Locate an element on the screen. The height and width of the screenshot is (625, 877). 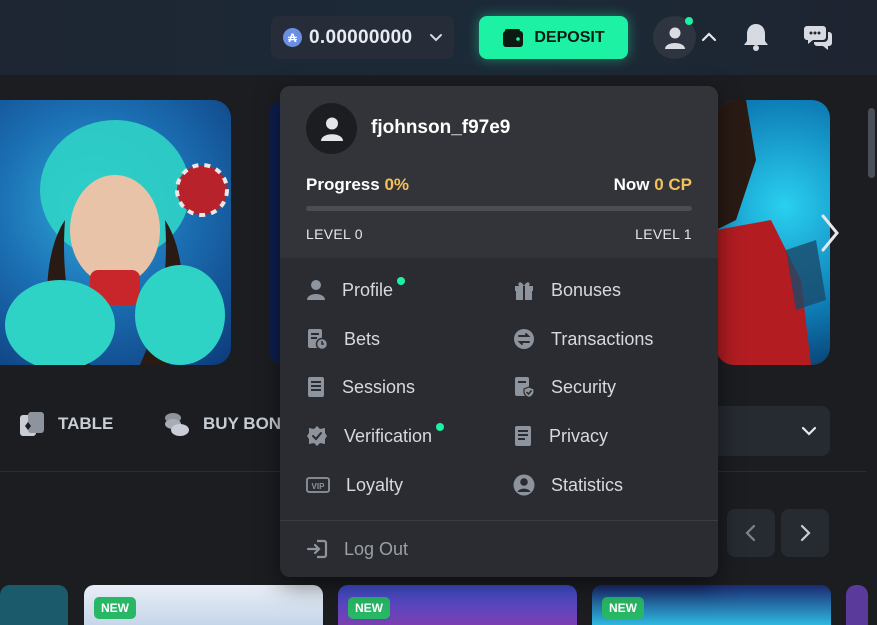
menu-item-bonuses: Bonuses is located at coordinates (567, 290).